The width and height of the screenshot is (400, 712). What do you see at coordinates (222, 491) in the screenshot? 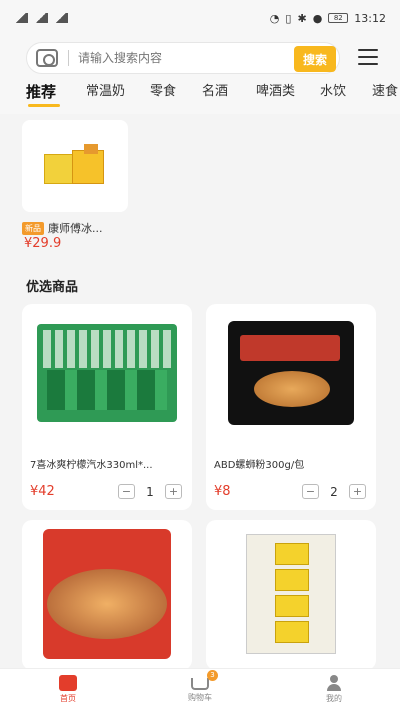
I see `product-price: ¥8` at bounding box center [222, 491].